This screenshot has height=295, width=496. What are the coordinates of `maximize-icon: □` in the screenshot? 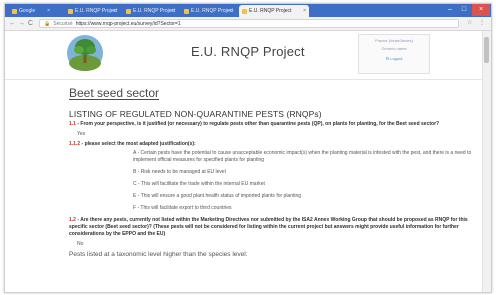 It's located at (464, 10).